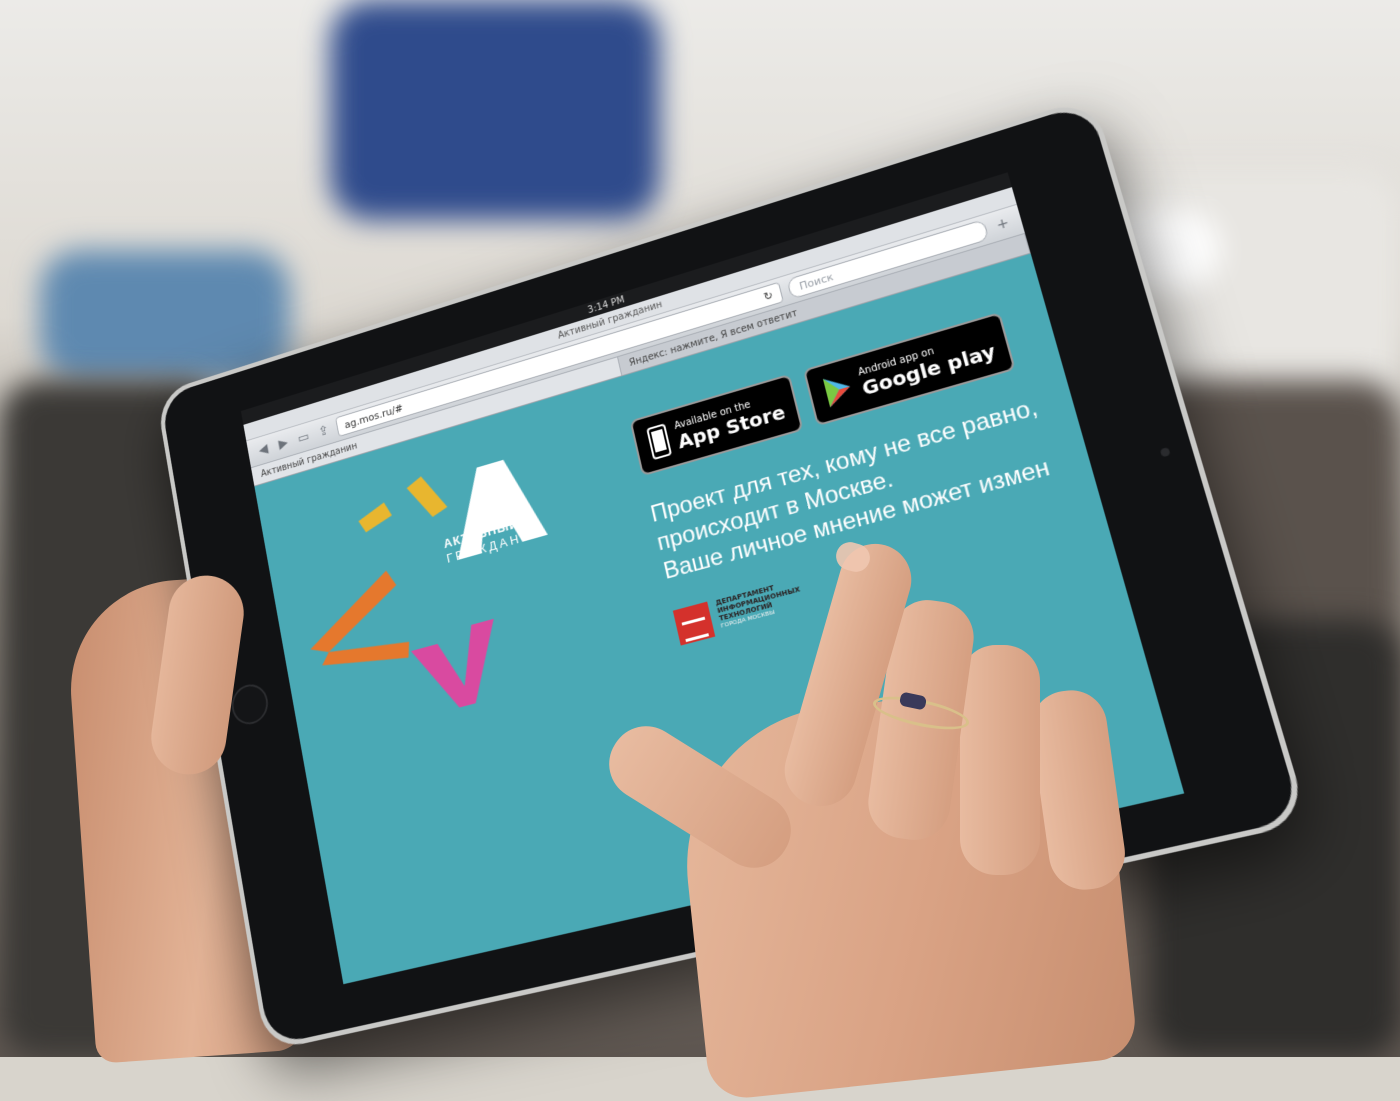 This screenshot has width=1400, height=1101. What do you see at coordinates (375, 517) in the screenshot?
I see `logo-yellow-stroke` at bounding box center [375, 517].